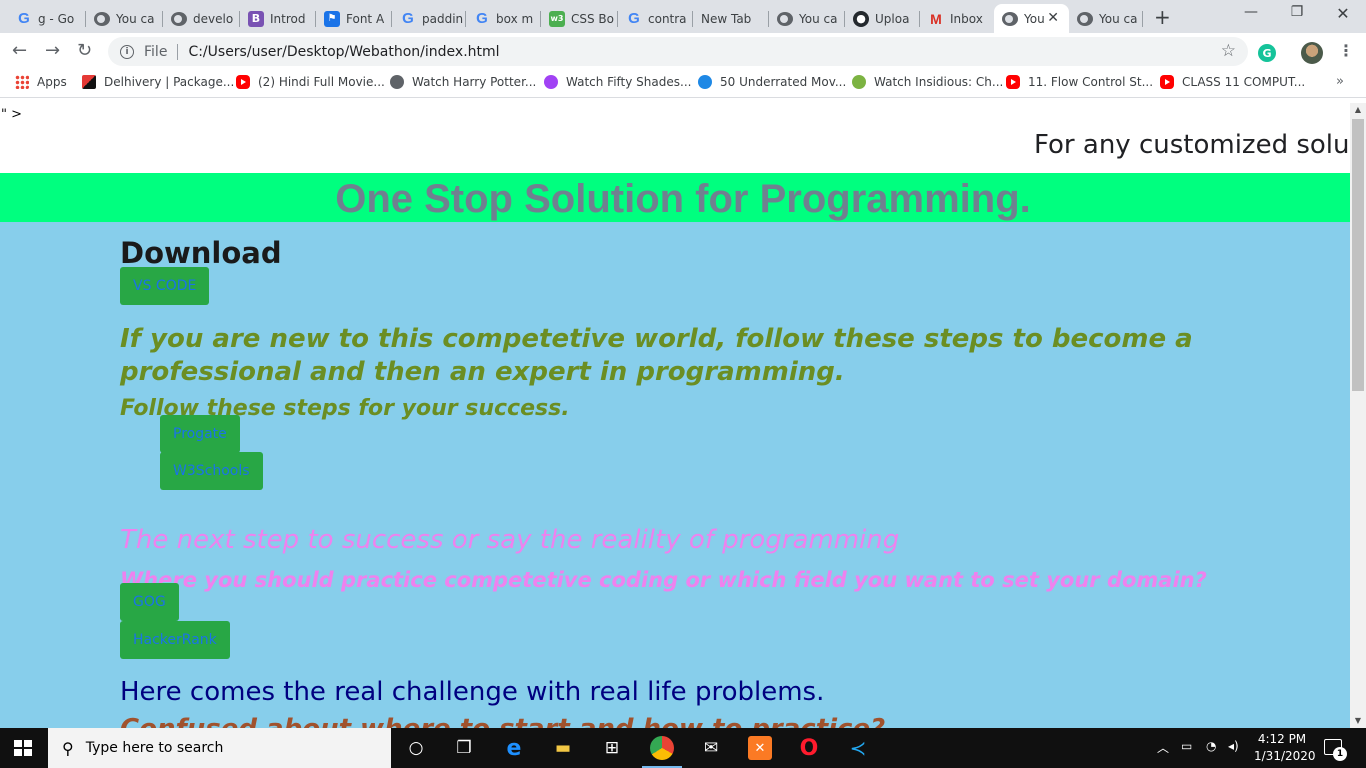  What do you see at coordinates (683, 199) in the screenshot?
I see `page-title: One Stop Solution for Programming.` at bounding box center [683, 199].